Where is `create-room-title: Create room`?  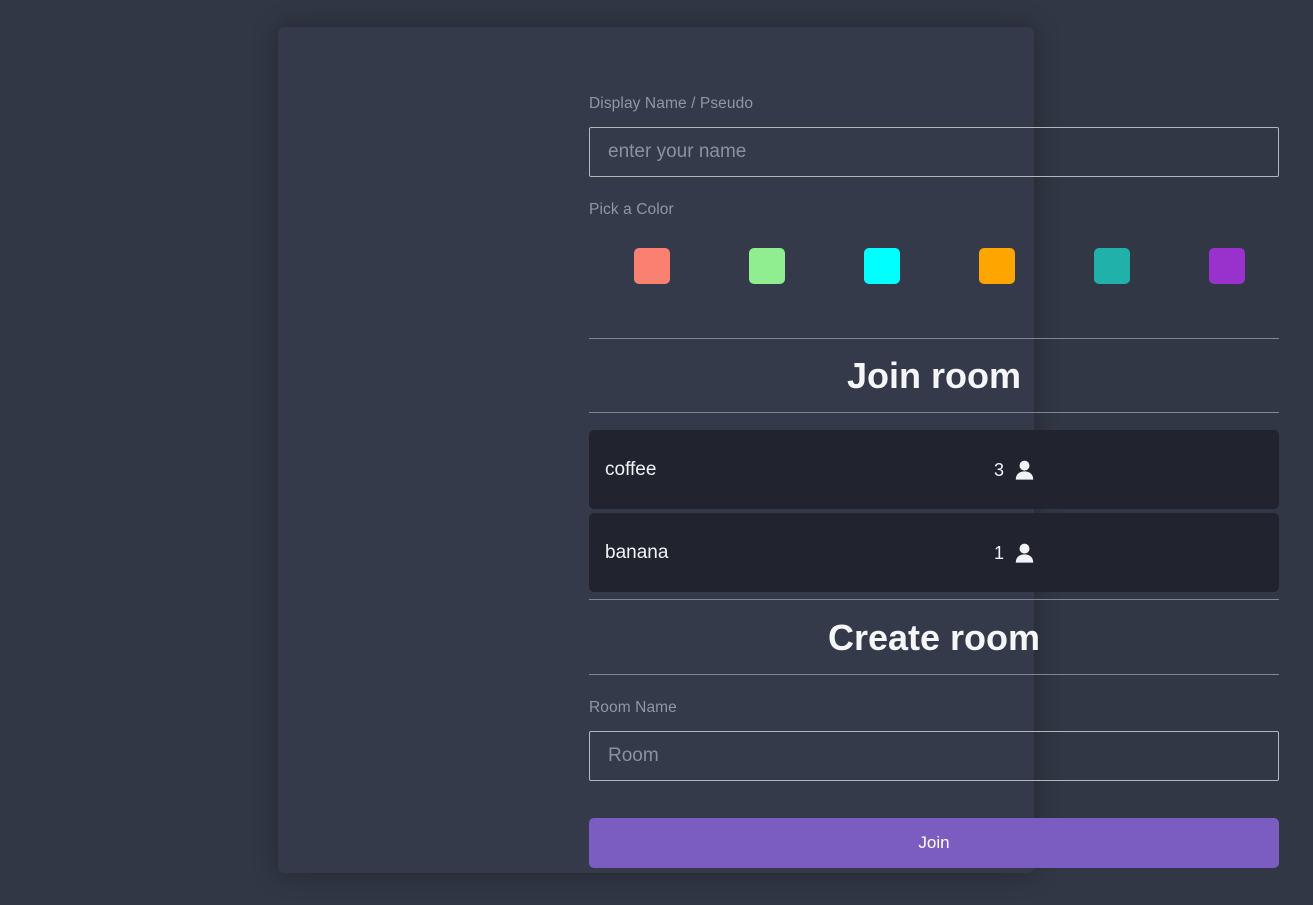 create-room-title: Create room is located at coordinates (934, 637).